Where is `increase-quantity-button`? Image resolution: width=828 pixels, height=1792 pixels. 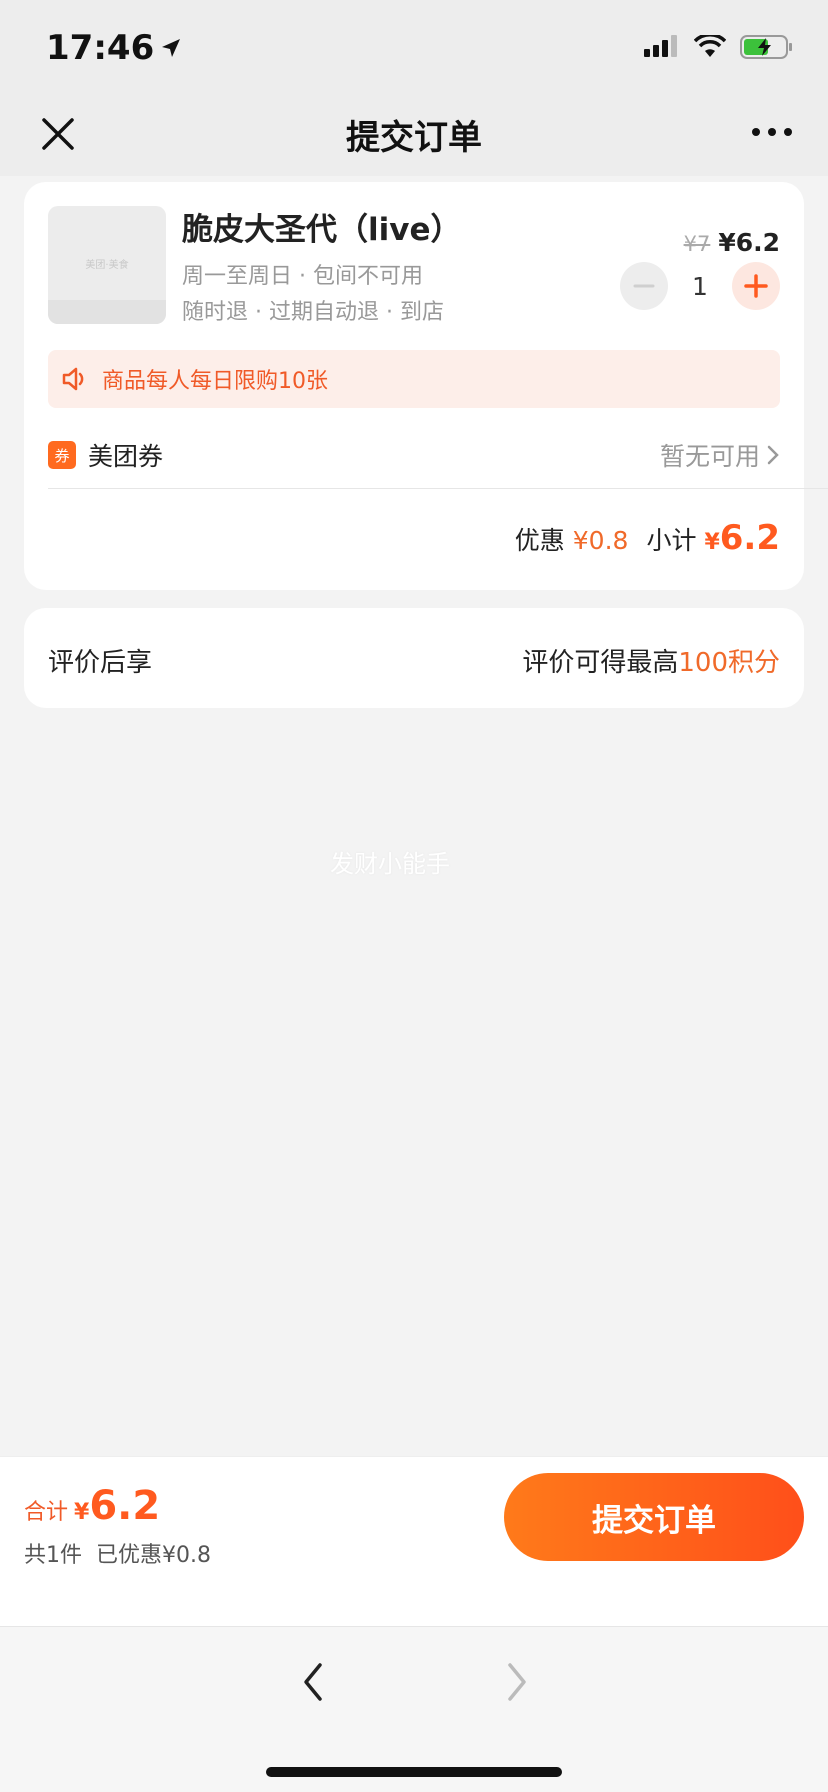
increase-quantity-button is located at coordinates (756, 286).